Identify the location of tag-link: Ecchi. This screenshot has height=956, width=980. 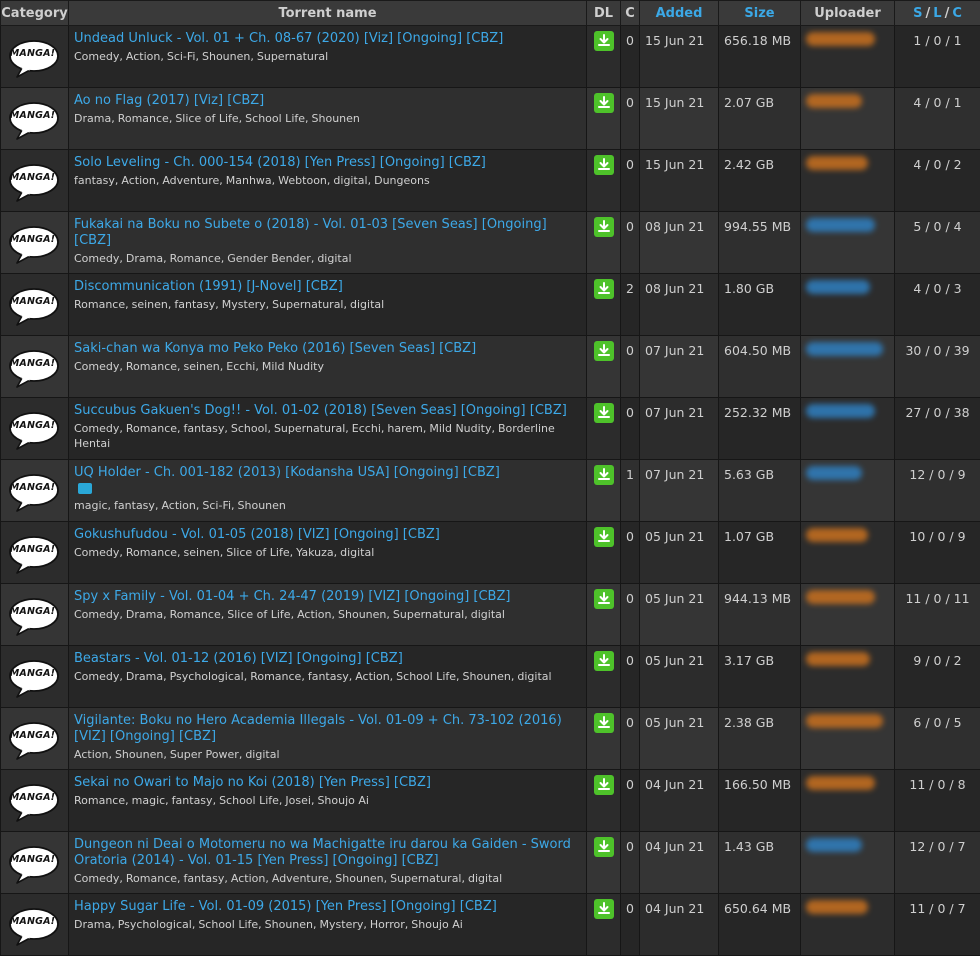
(366, 428).